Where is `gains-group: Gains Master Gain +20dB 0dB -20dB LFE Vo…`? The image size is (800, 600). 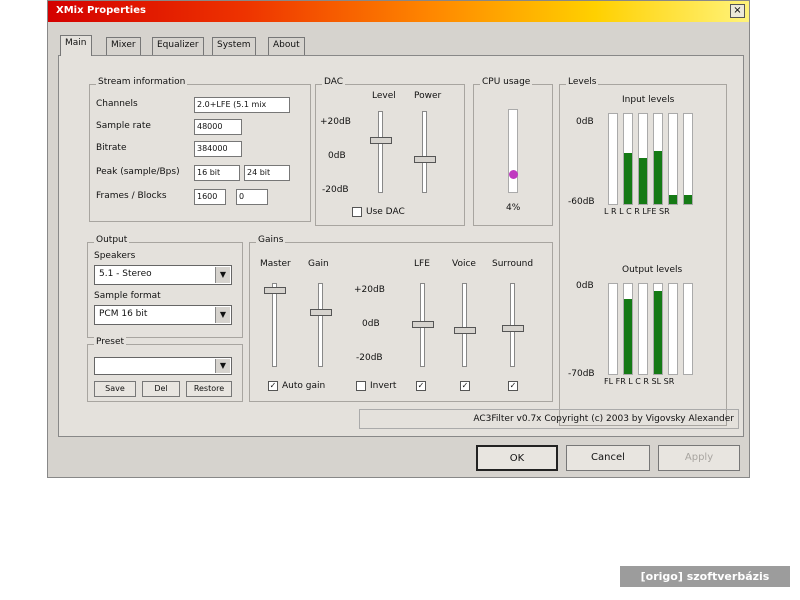
gains-group: Gains Master Gain +20dB 0dB -20dB LFE Vo… is located at coordinates (401, 318).